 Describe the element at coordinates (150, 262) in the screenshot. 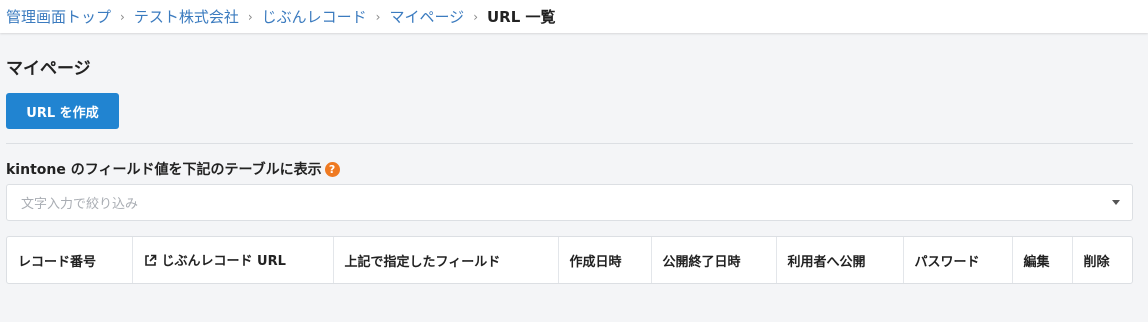

I see `external-link-icon` at that location.